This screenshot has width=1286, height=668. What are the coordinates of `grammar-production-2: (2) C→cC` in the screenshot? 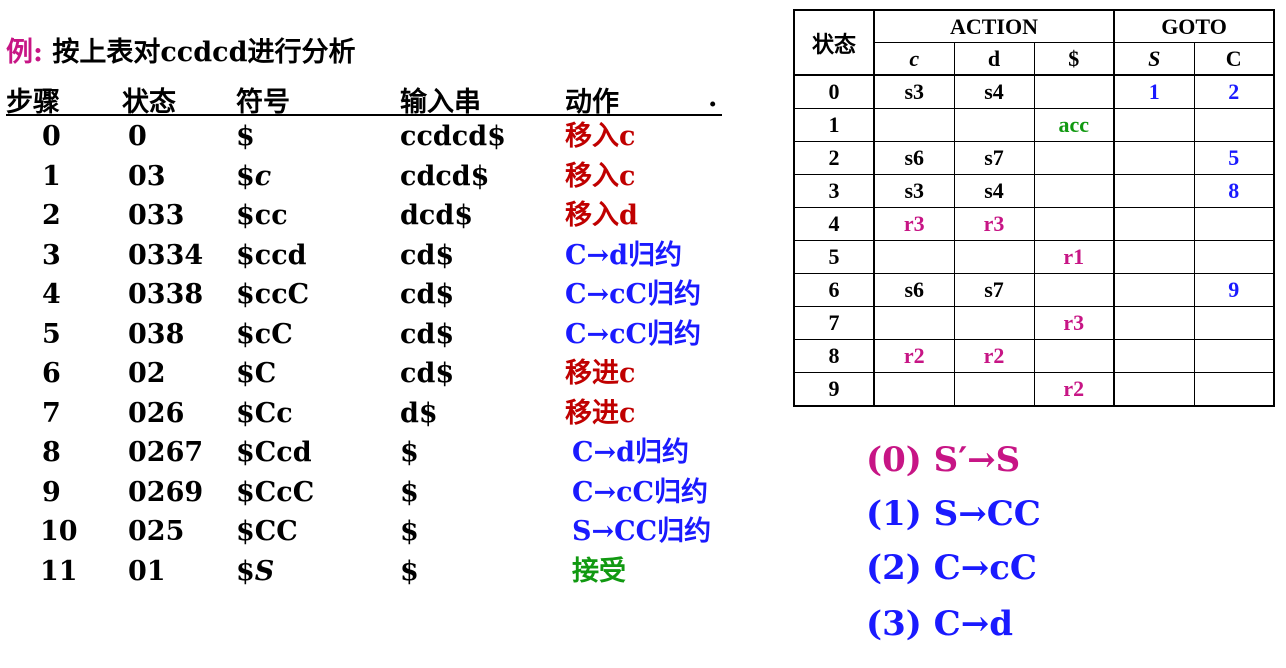 It's located at (951, 568).